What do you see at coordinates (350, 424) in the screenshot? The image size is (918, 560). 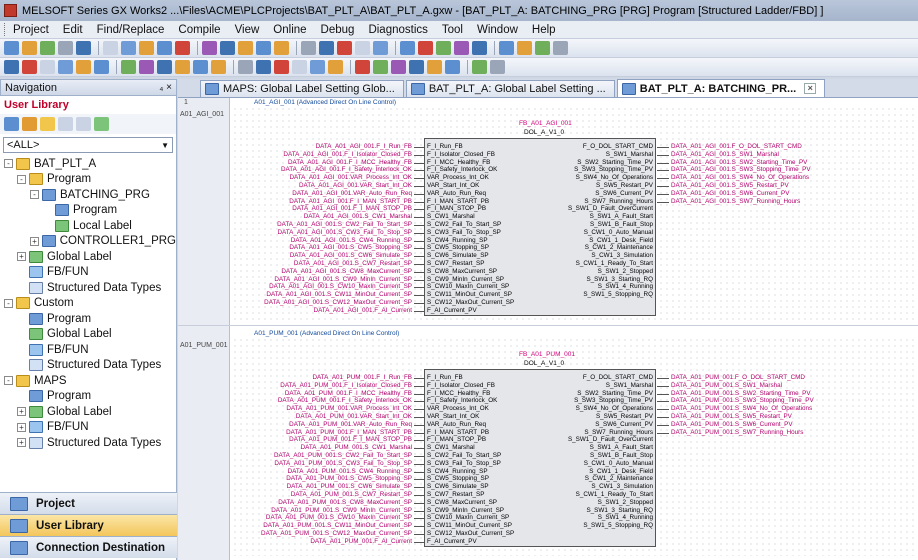 I see `input-variable-label: DATA_A01_PUM_001.VAR_Auto_Run_Req` at bounding box center [350, 424].